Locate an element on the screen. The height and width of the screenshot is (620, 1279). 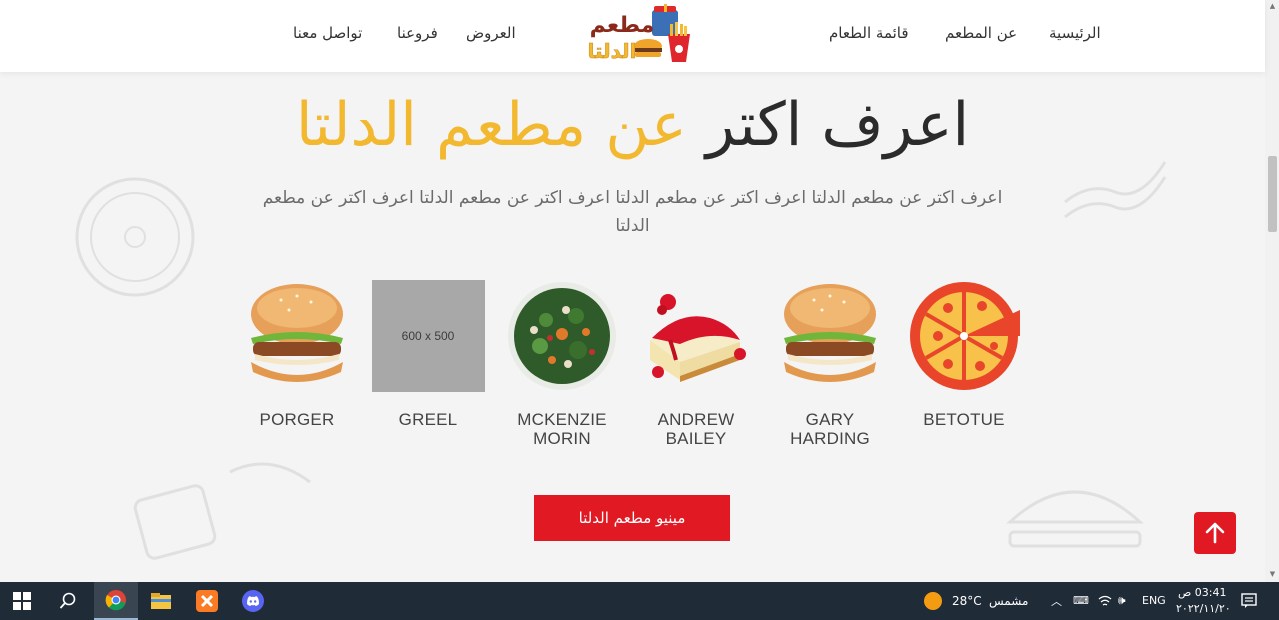
windows-taskbar: 28°C مشمس ︿ ⌨ 🕪 ENG 03:41 ص ٢٠٢٢/١١/٢٠ is located at coordinates (639, 601).